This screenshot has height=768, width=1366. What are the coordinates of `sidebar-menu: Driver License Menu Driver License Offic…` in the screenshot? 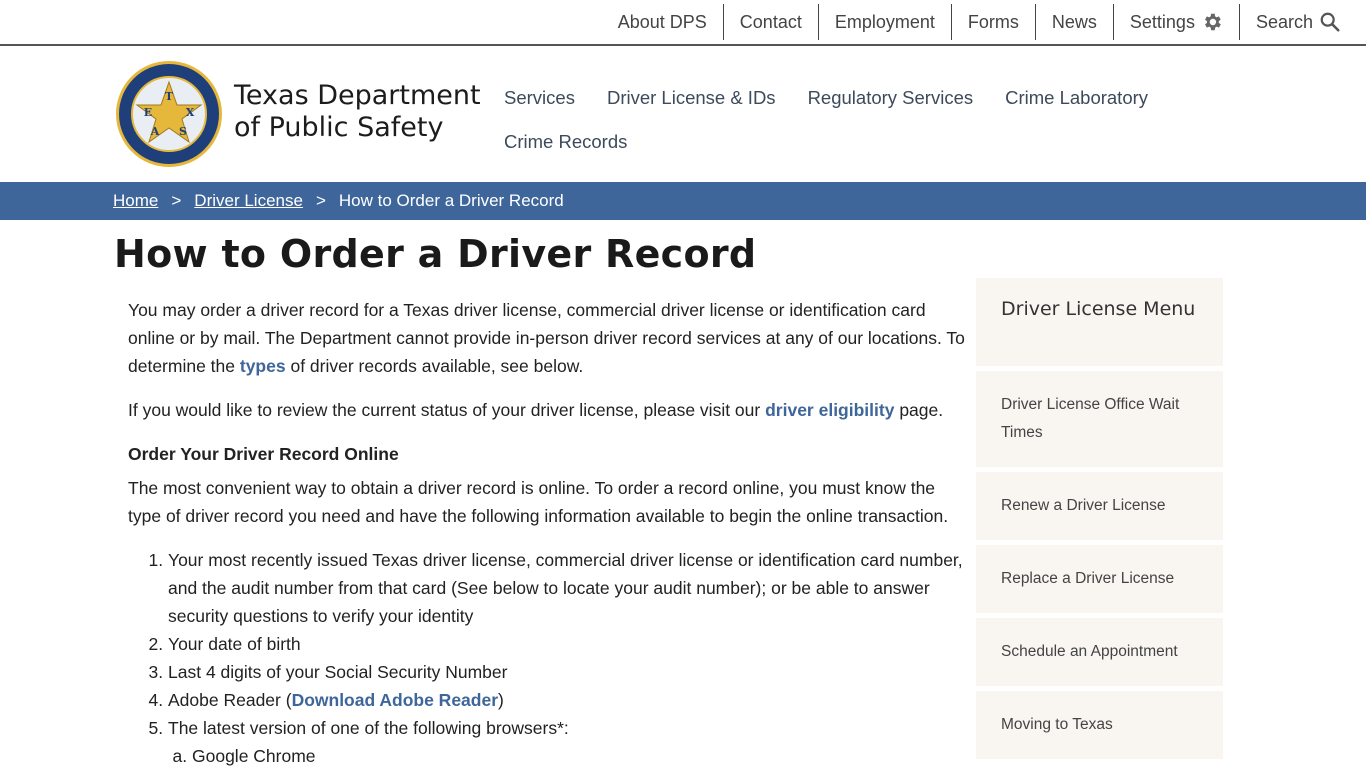 It's located at (1099, 518).